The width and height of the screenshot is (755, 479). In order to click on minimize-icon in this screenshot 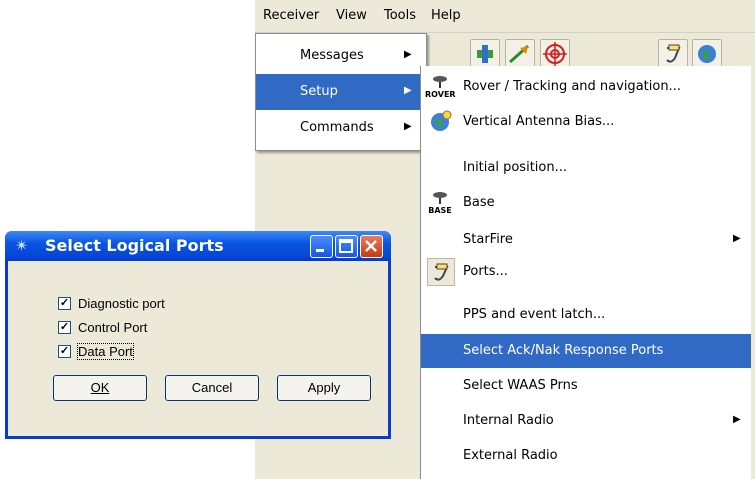, I will do `click(320, 250)`.